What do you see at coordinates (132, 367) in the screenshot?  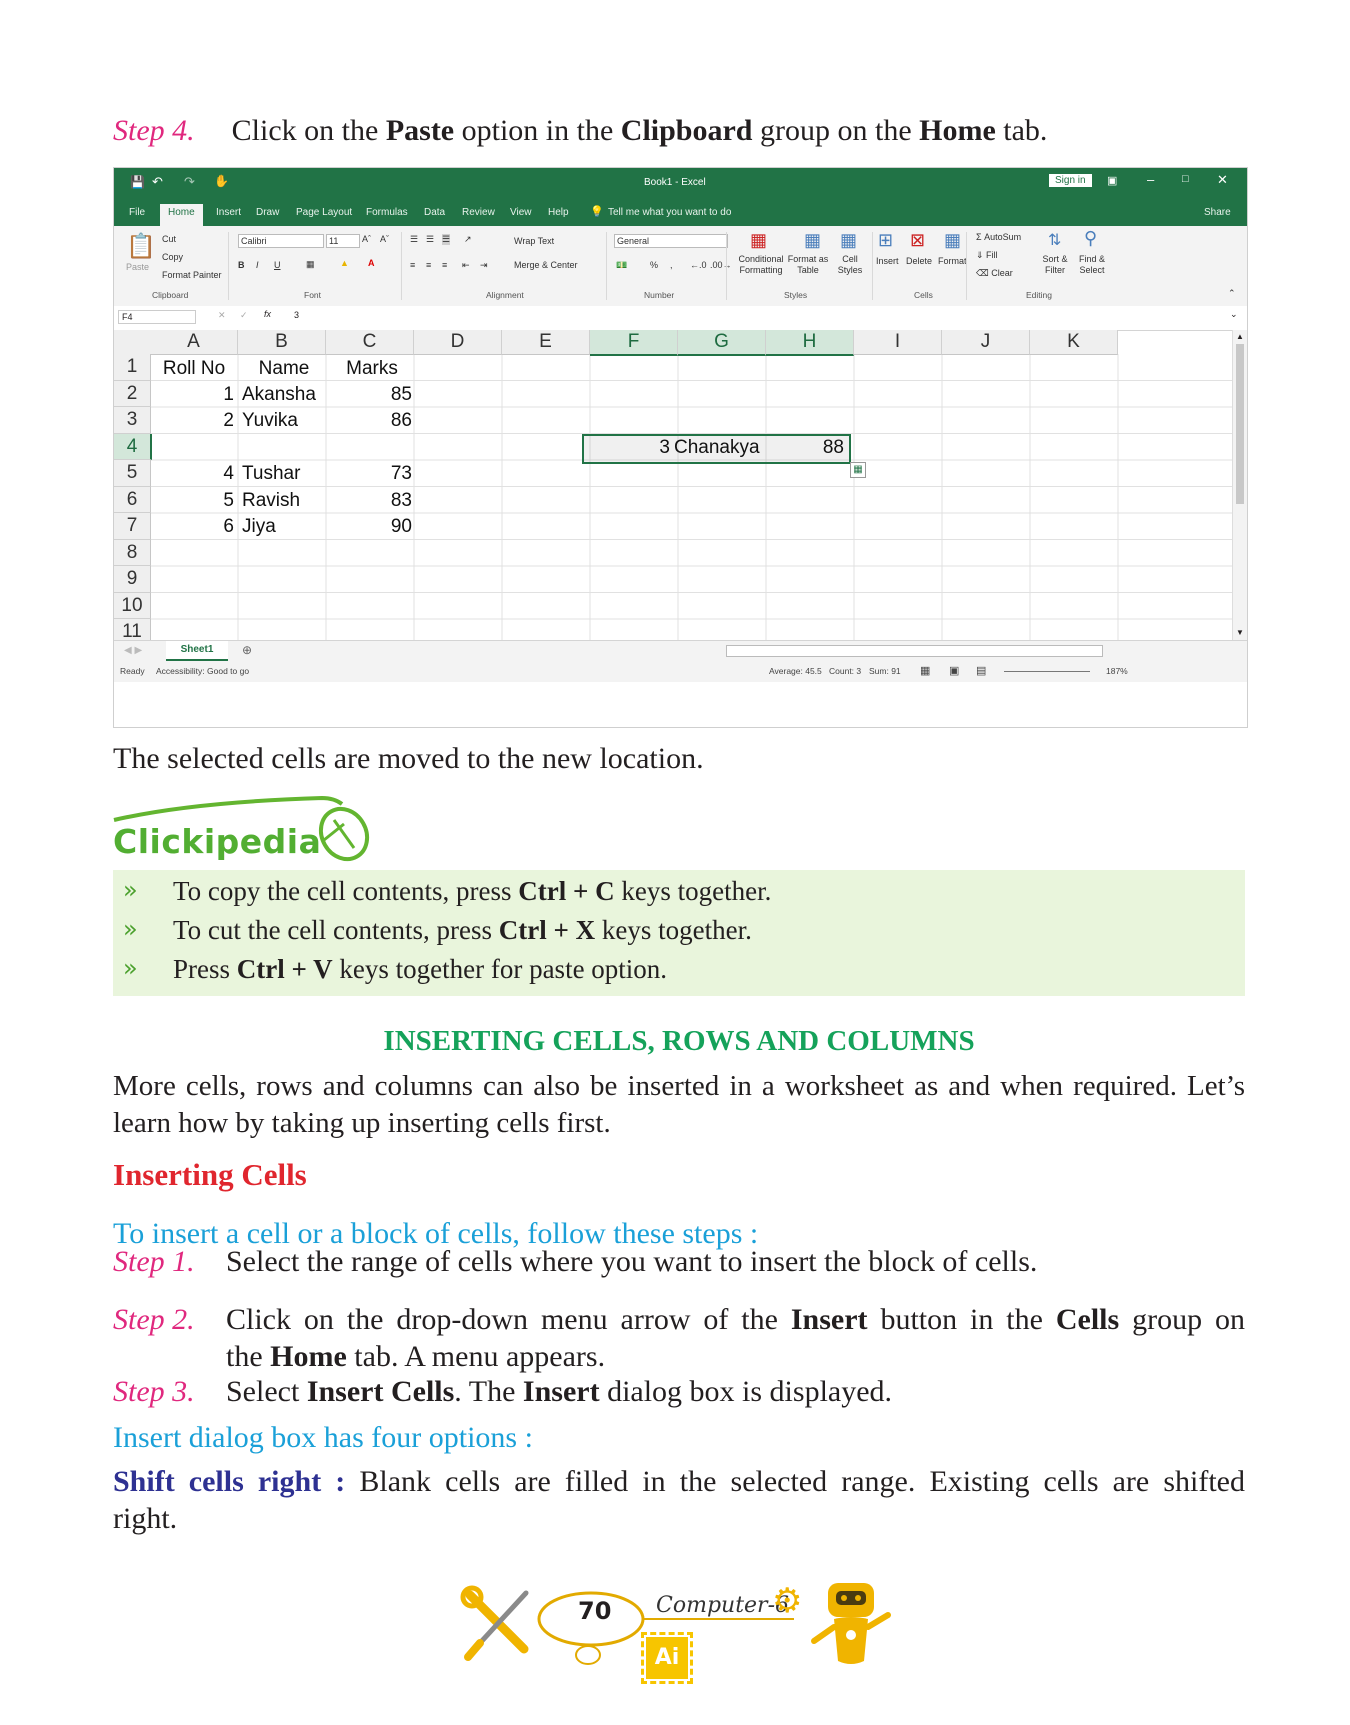 I see `row-header: 1` at bounding box center [132, 367].